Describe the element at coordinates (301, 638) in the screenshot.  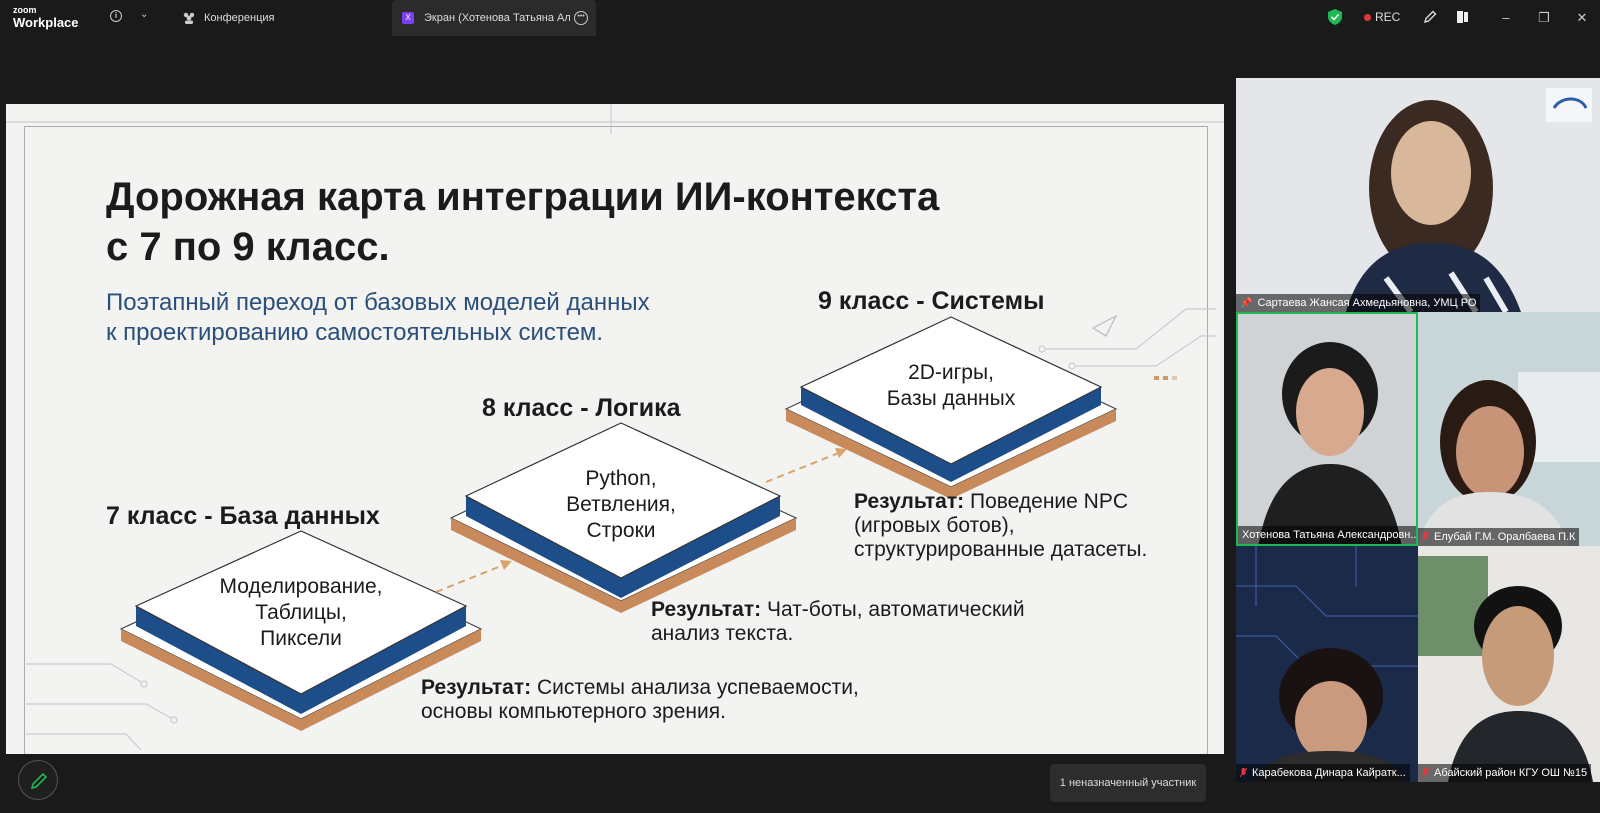
I see `plate-line: Пиксели` at that location.